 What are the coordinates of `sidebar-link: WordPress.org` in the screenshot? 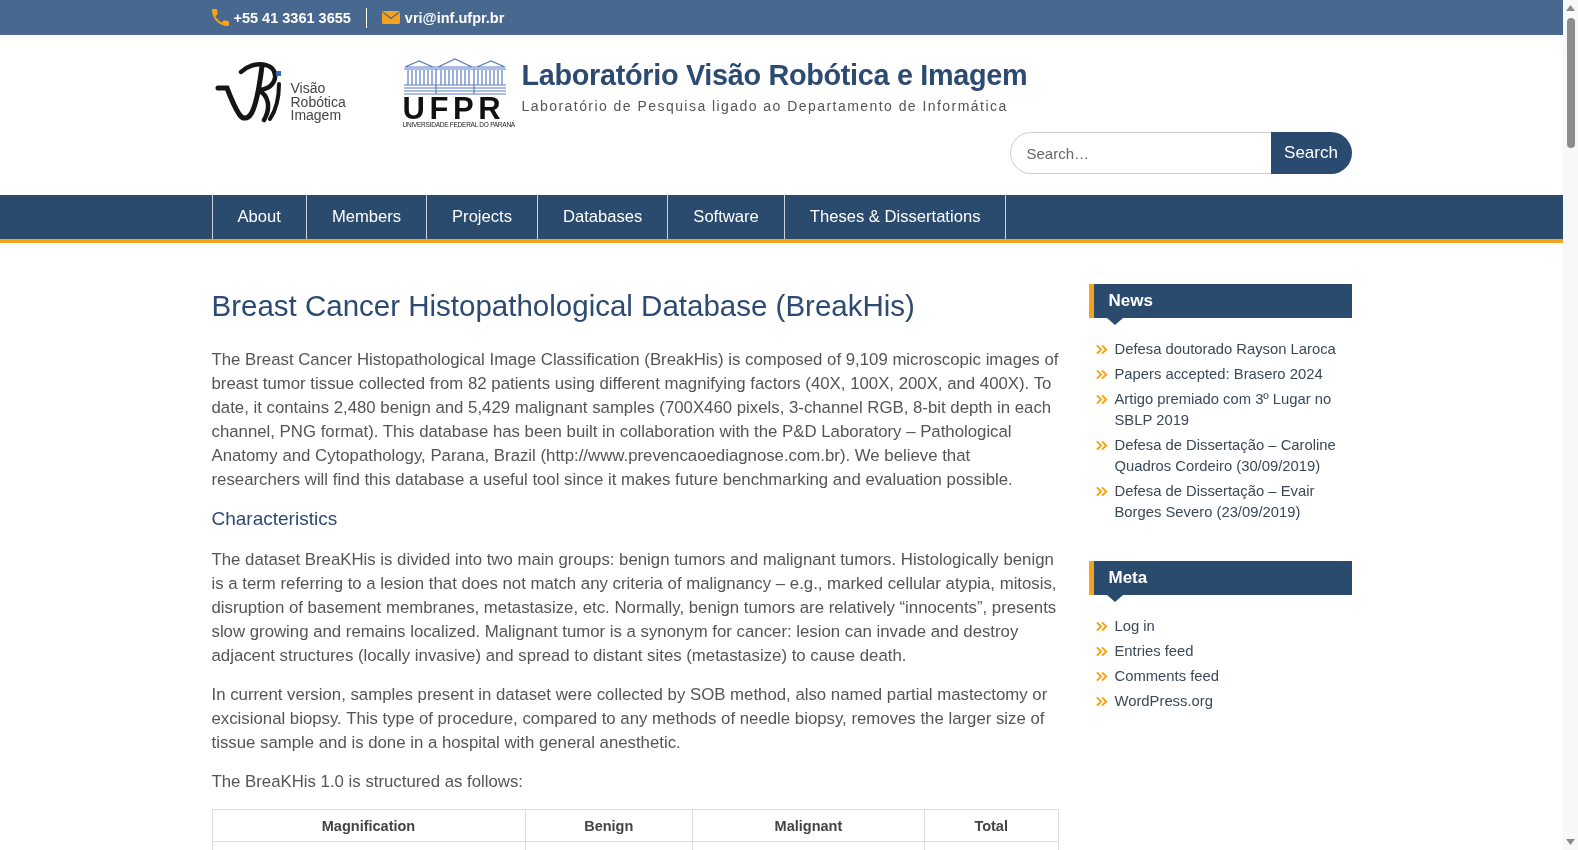 It's located at (1163, 701).